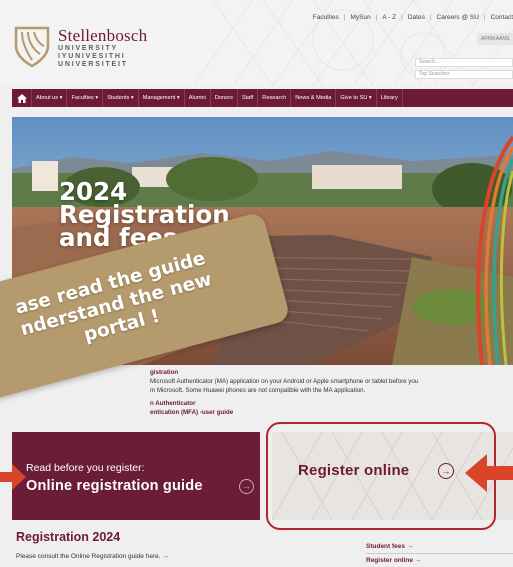  I want to click on side-links: Student fees → Register online →, so click(439, 553).